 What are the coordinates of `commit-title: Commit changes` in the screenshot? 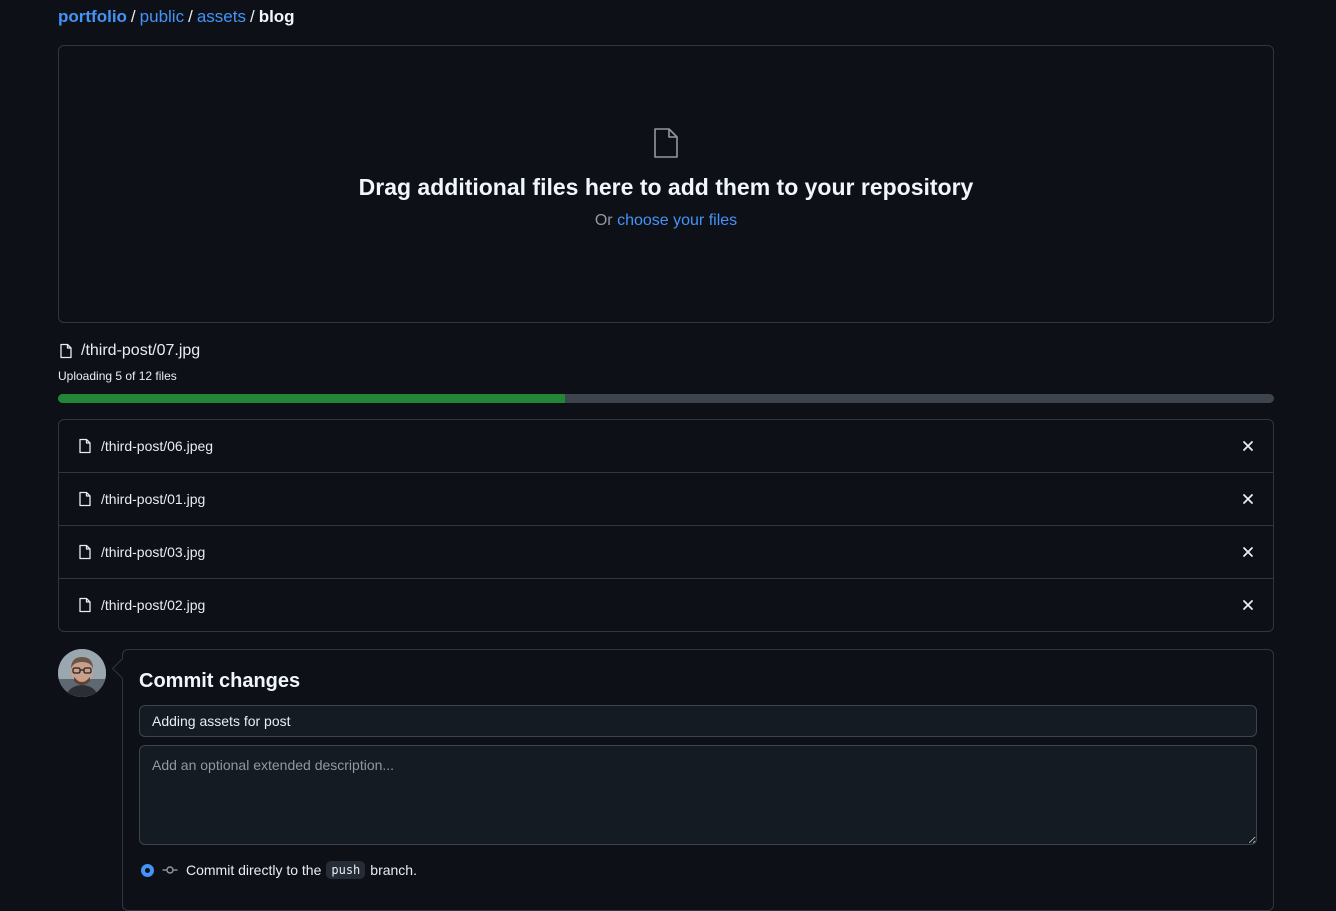 It's located at (220, 681).